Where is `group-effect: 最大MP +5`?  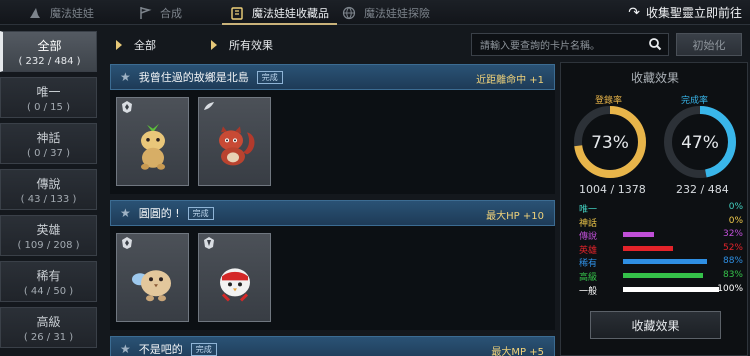 group-effect: 最大MP +5 is located at coordinates (517, 351).